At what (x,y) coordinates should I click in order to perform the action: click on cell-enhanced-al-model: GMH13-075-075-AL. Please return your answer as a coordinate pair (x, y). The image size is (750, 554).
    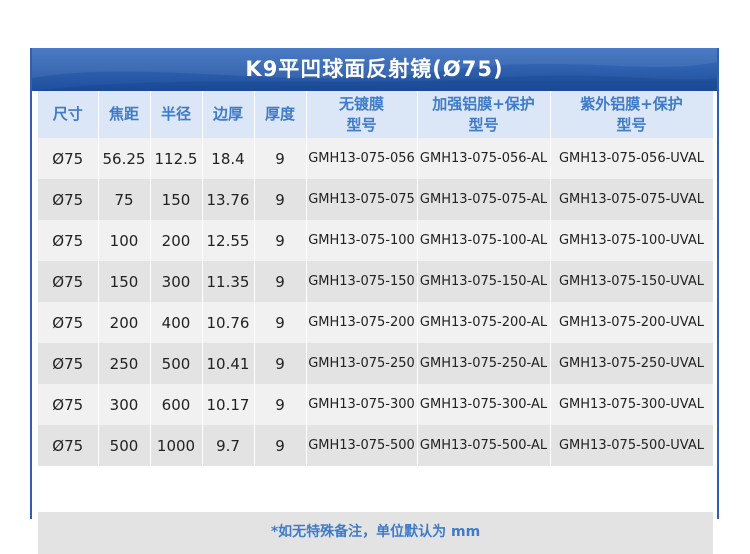
    Looking at the image, I should click on (484, 199).